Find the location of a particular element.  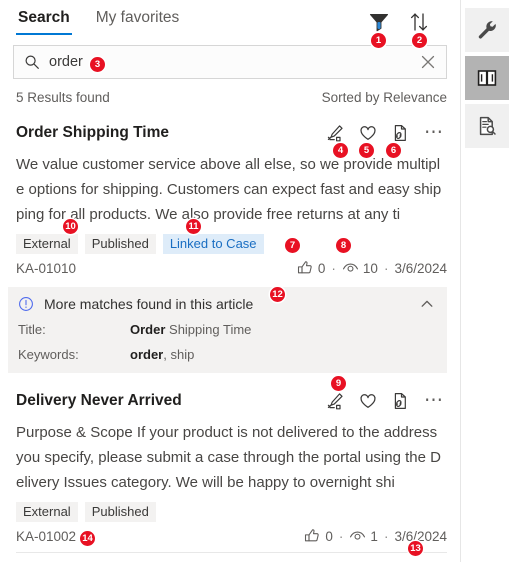

match-value: Order Shipping Time is located at coordinates (190, 329).